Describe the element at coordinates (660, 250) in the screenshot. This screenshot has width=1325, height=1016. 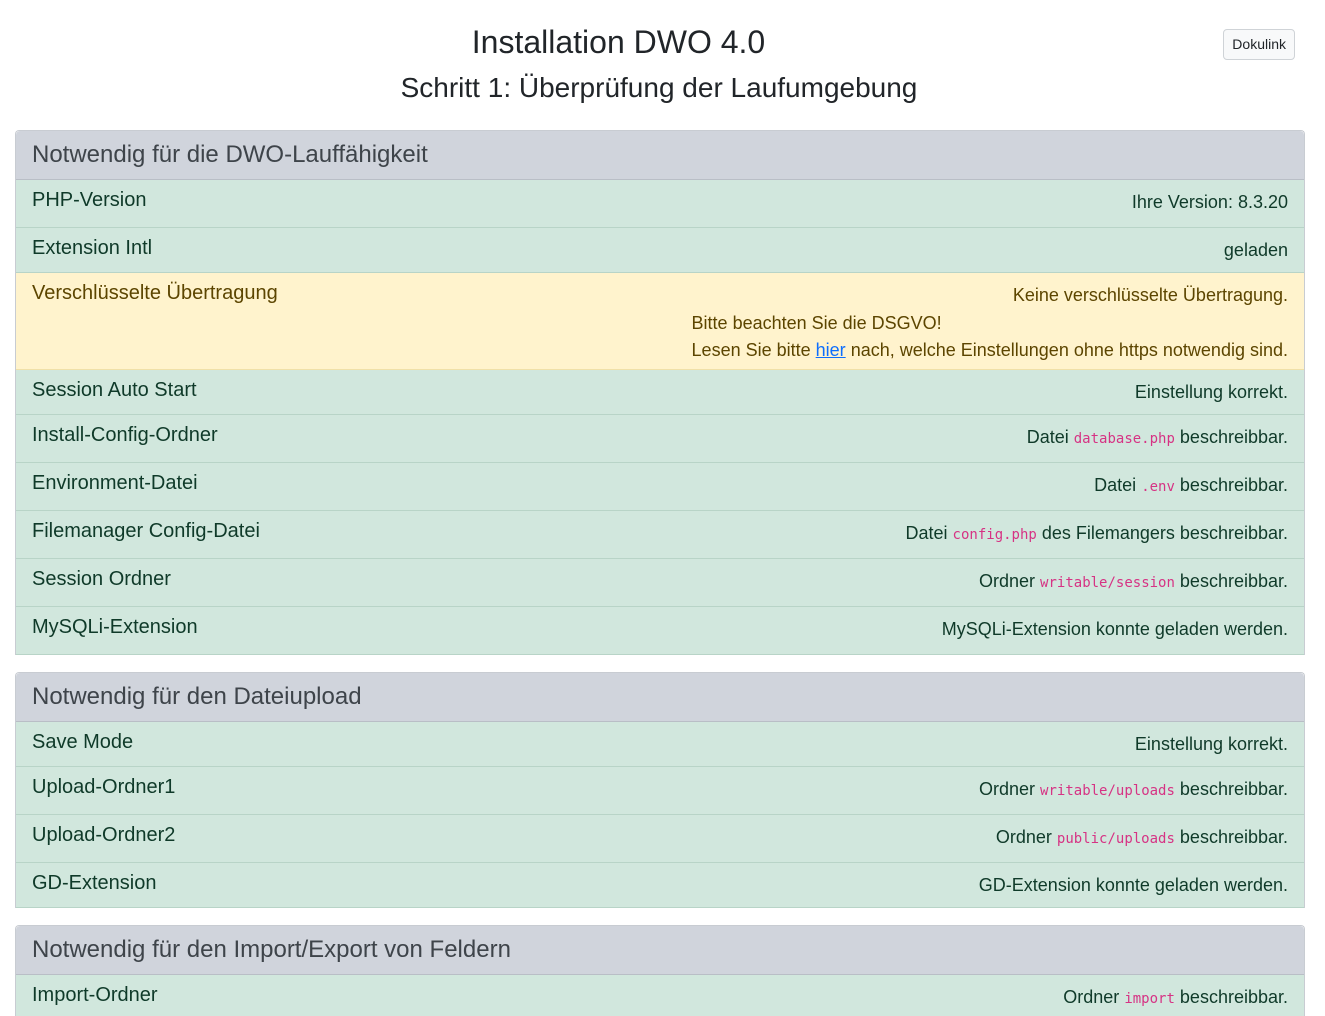
I see `check-row-extension-intl: Extension Intl geladen` at that location.